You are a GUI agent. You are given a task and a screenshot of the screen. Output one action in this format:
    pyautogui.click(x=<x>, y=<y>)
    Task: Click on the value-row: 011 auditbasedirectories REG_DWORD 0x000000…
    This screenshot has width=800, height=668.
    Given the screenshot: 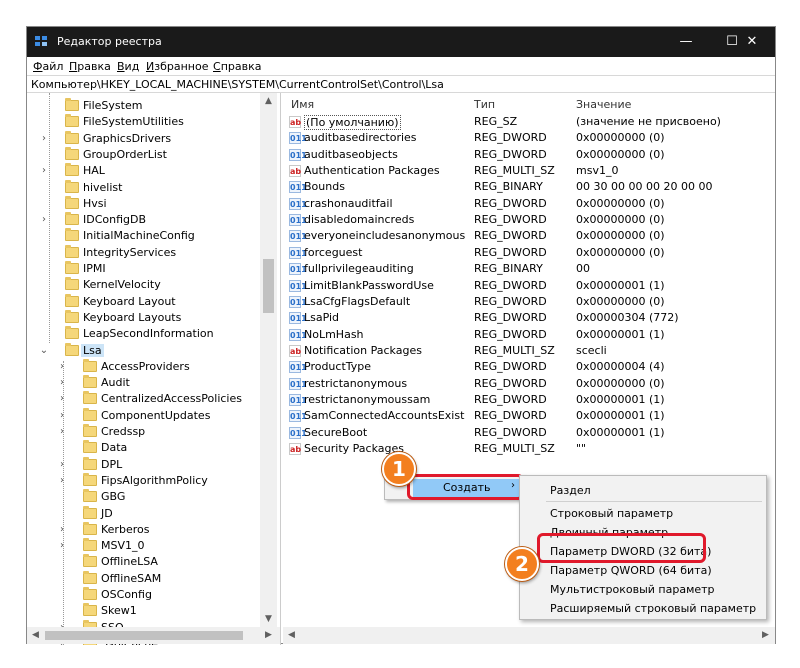 What is the action you would take?
    pyautogui.click(x=529, y=138)
    